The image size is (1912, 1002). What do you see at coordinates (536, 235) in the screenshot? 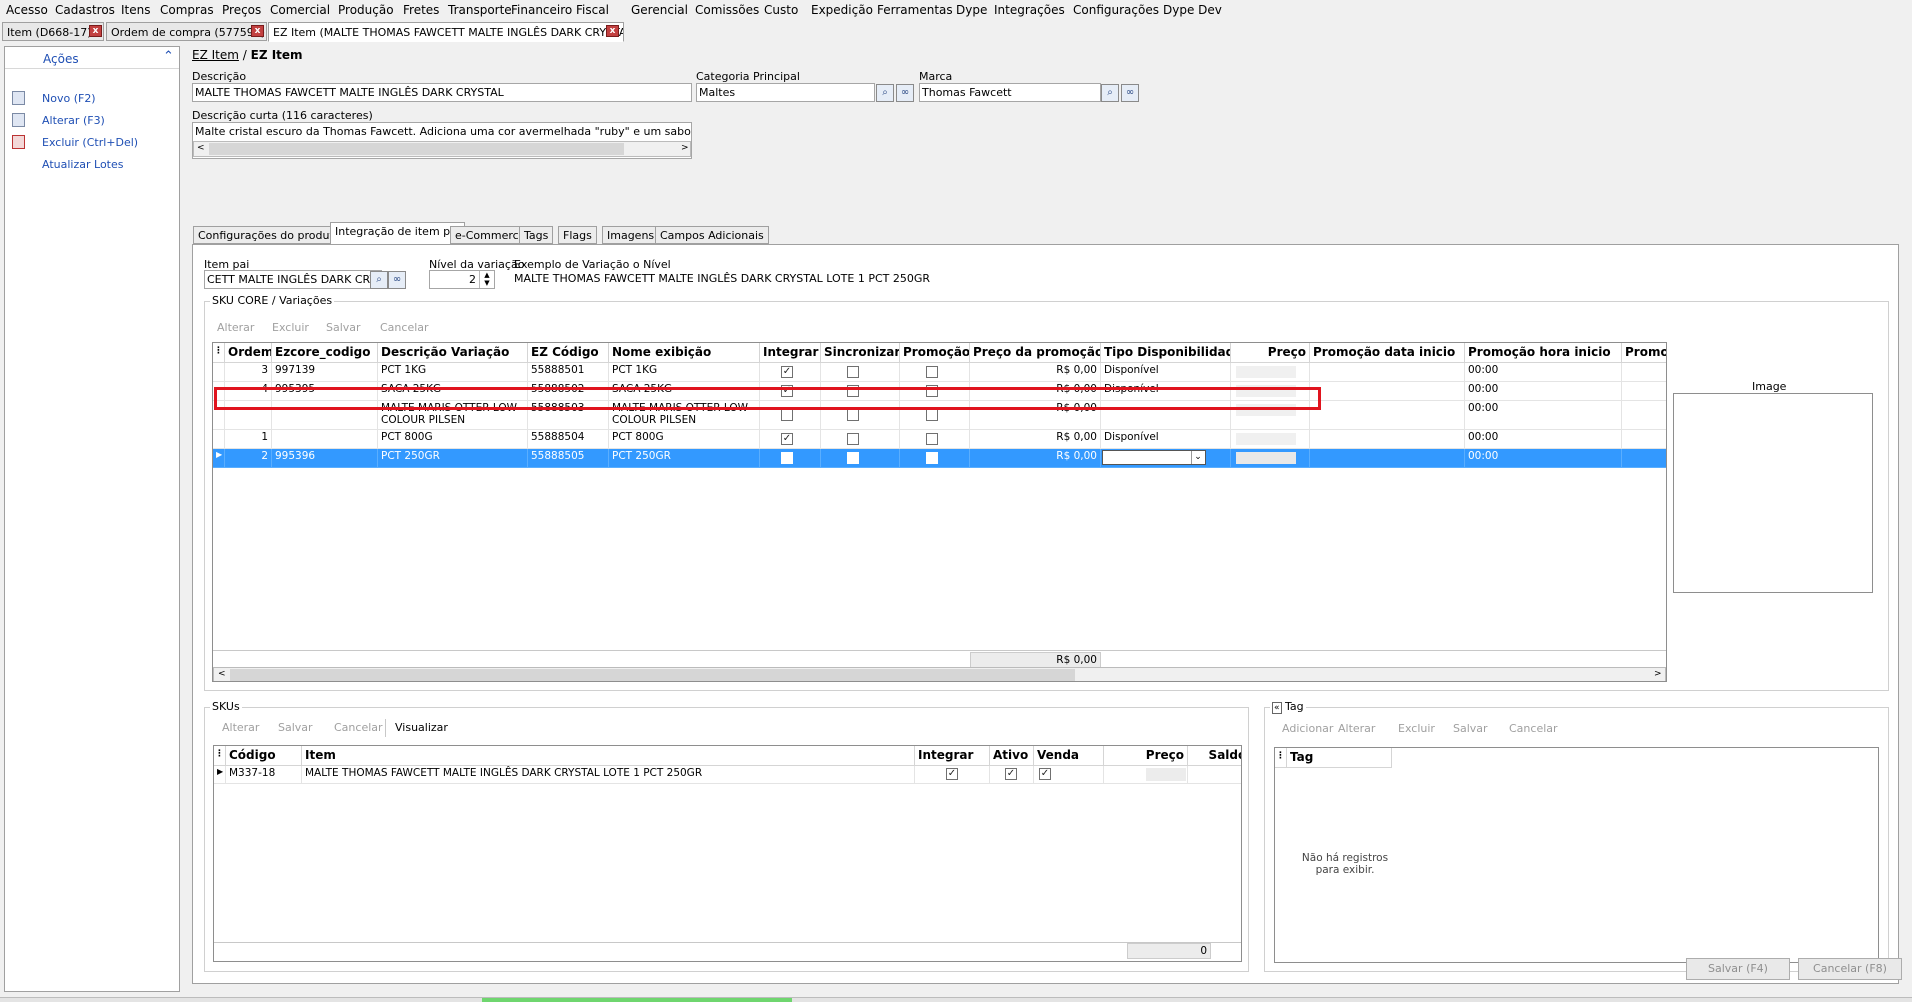
I see `tab-tags: Tags` at bounding box center [536, 235].